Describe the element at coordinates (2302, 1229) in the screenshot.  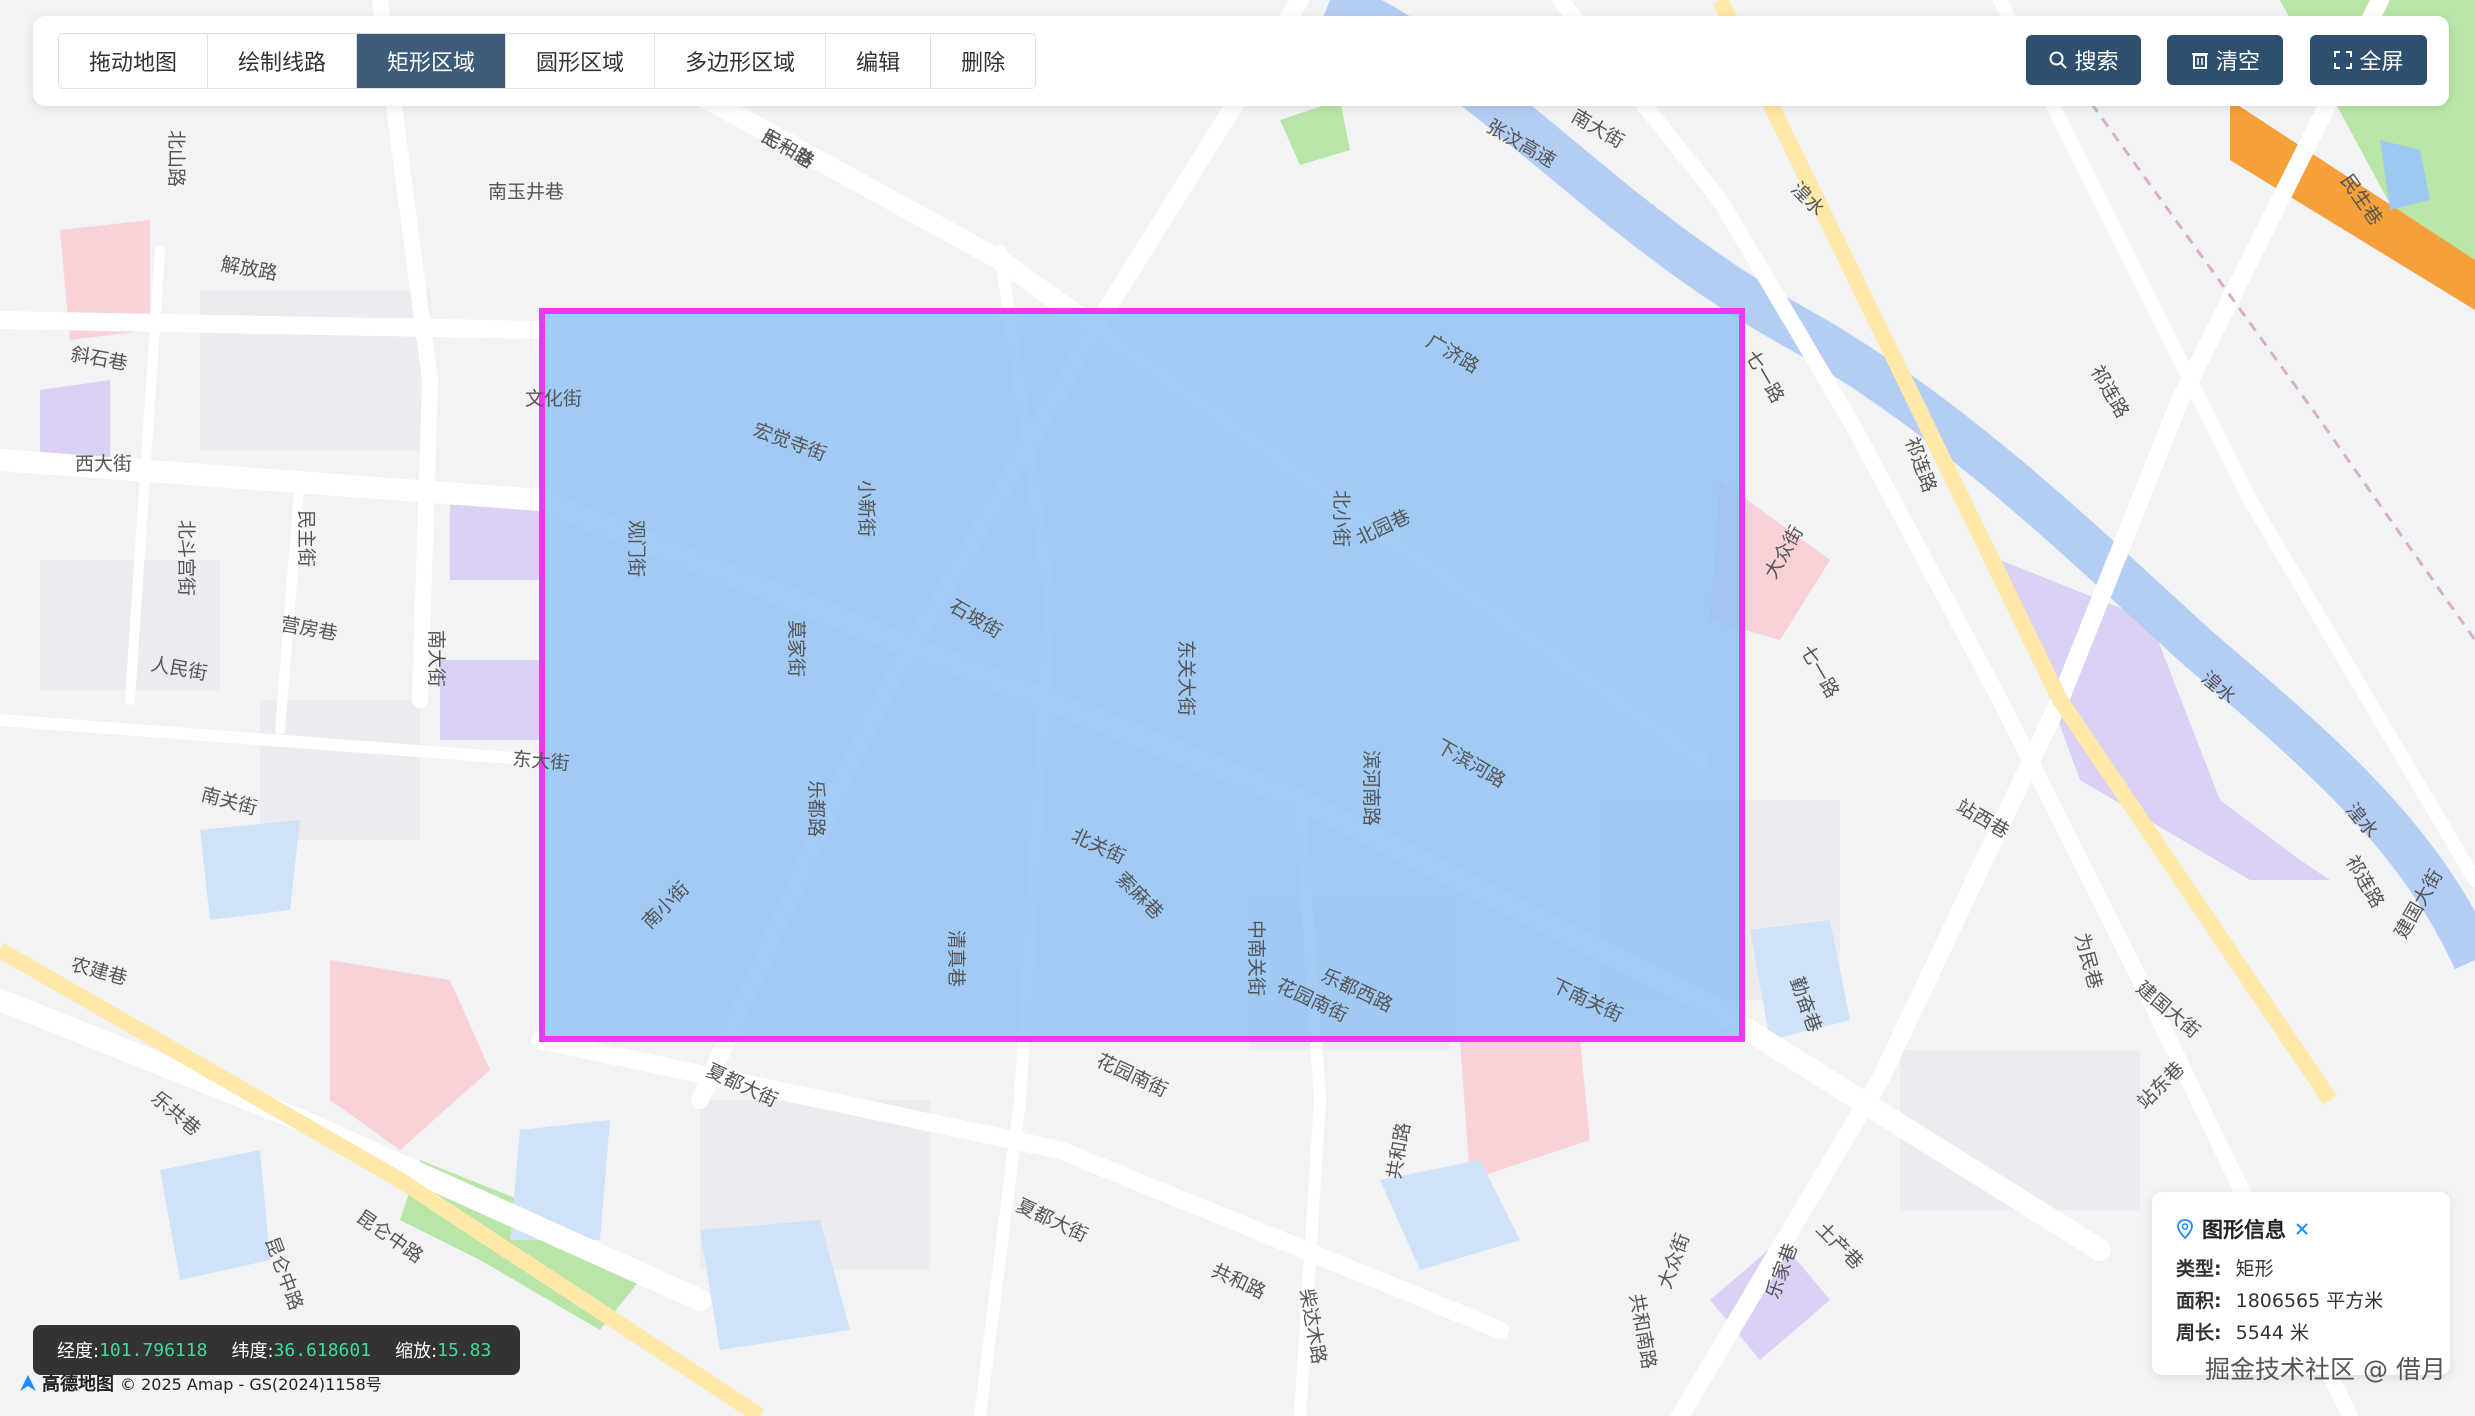
I see `close-icon` at that location.